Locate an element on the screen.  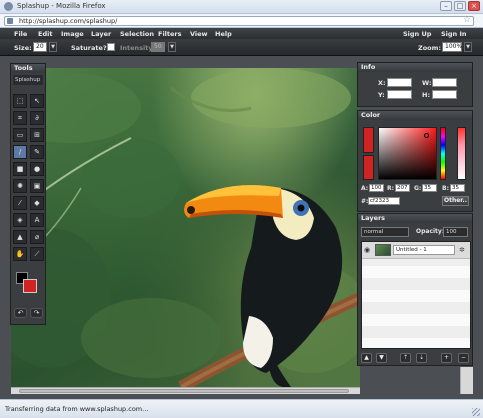
address-bar: http://splashup.com/splashup/ ☆ is located at coordinates (241, 21).